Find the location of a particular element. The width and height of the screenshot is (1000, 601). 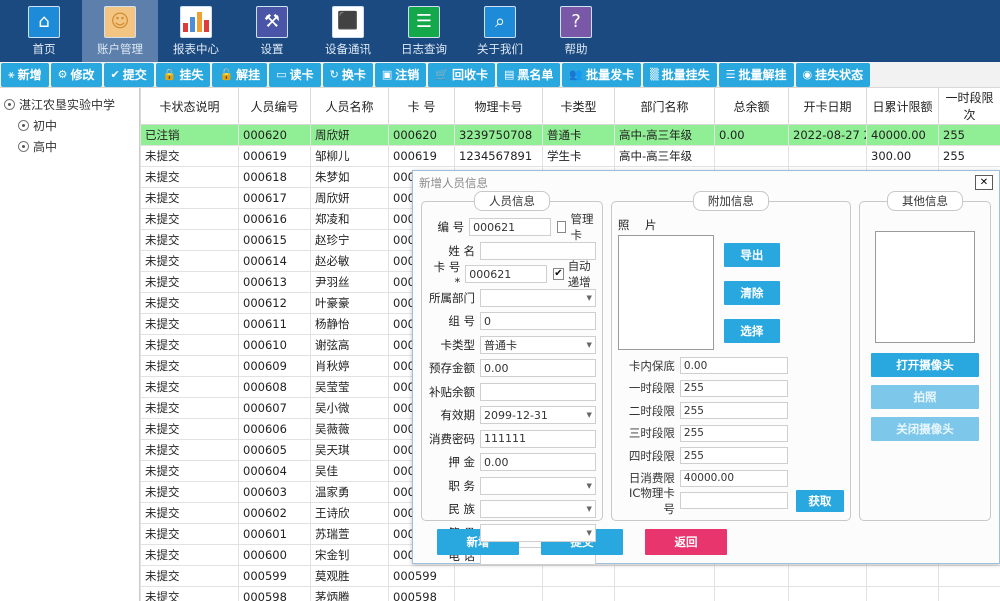

nav-item-2: ☺ 账户管理 is located at coordinates (120, 31).